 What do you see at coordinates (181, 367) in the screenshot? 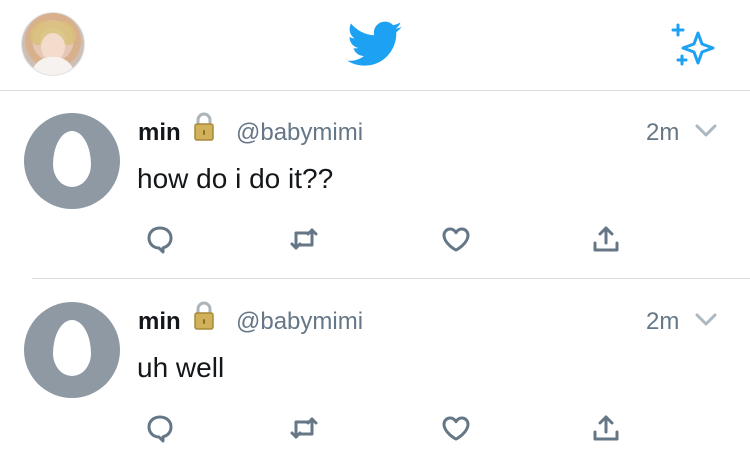
I see `tweet-text: uh well` at bounding box center [181, 367].